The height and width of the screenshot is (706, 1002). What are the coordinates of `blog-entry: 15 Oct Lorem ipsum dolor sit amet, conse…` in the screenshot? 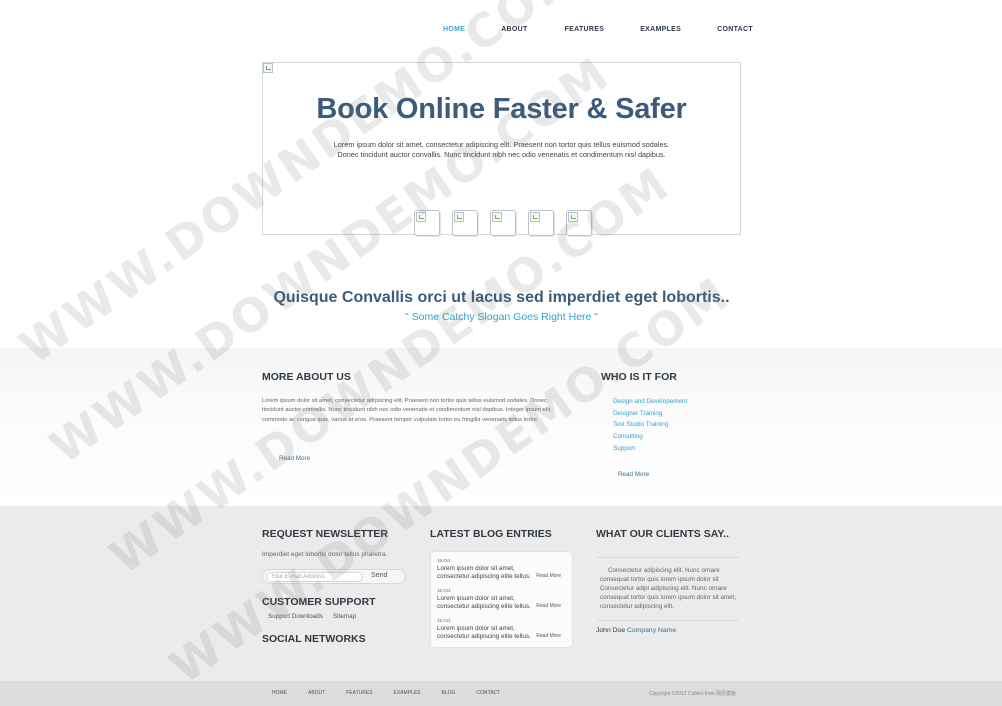 It's located at (502, 629).